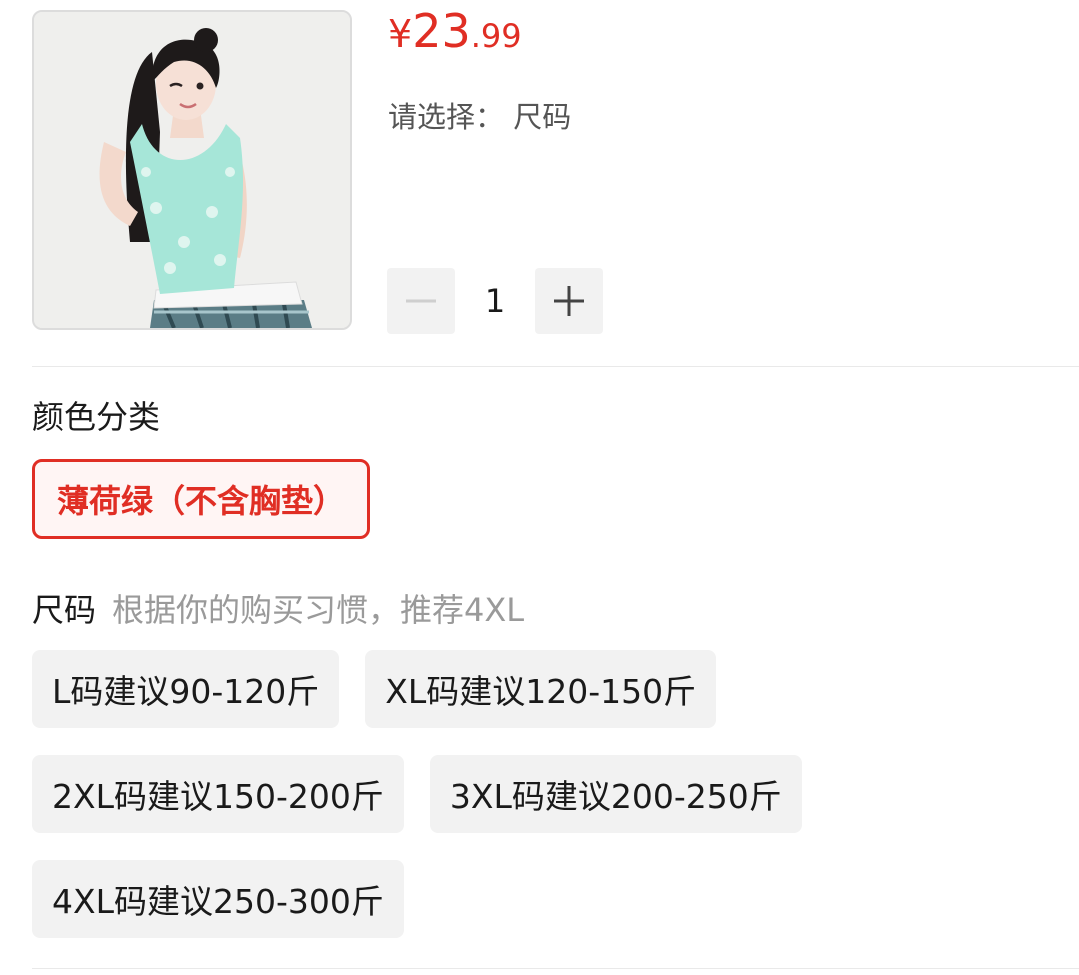 Image resolution: width=1079 pixels, height=975 pixels. What do you see at coordinates (441, 31) in the screenshot?
I see `price-integer: 23` at bounding box center [441, 31].